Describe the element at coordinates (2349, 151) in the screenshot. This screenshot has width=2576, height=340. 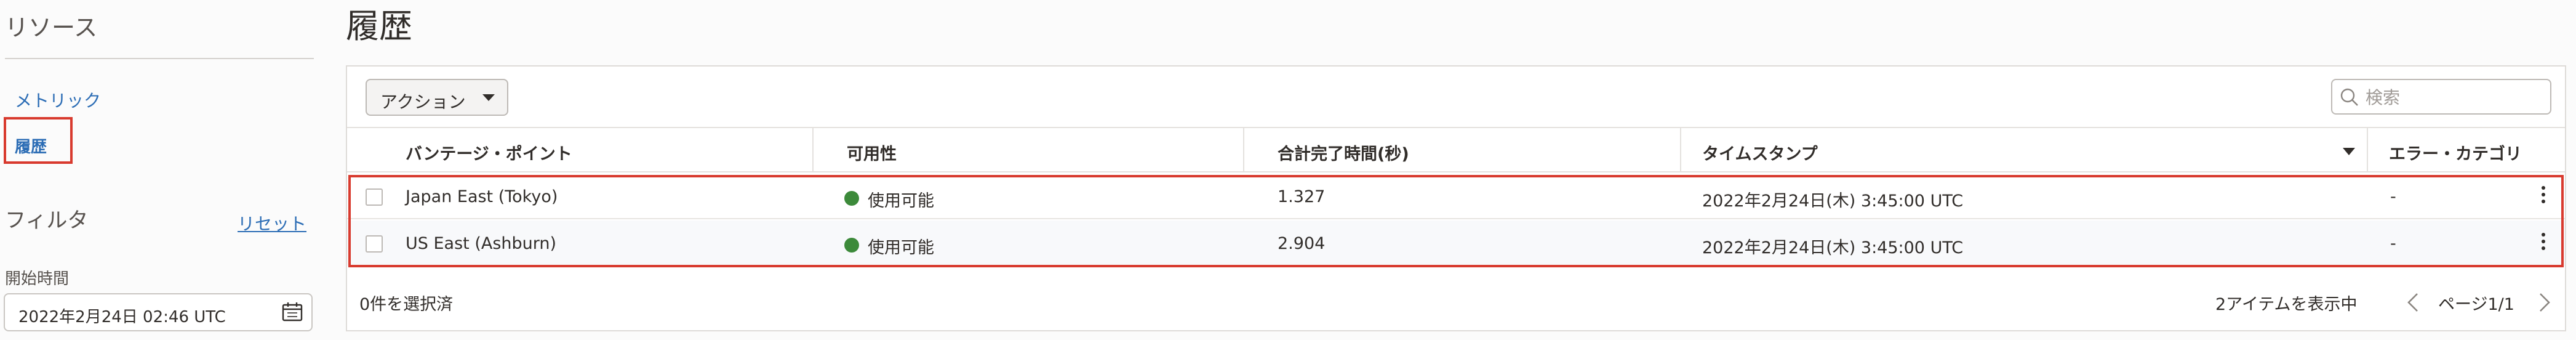
I see `sort-descending-icon` at that location.